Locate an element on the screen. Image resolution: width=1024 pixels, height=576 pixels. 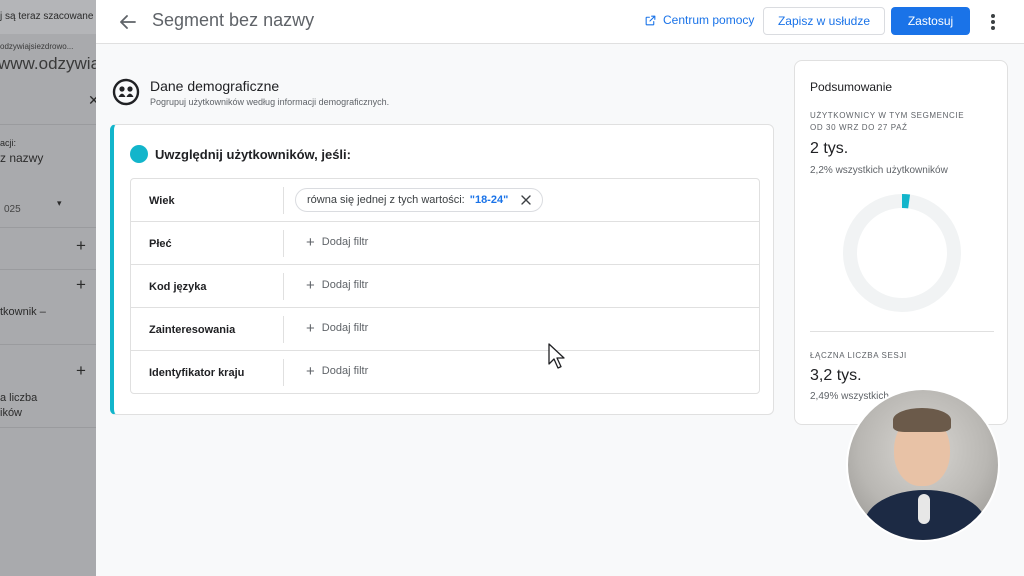
dimension-label: Wiek is located at coordinates (162, 201).